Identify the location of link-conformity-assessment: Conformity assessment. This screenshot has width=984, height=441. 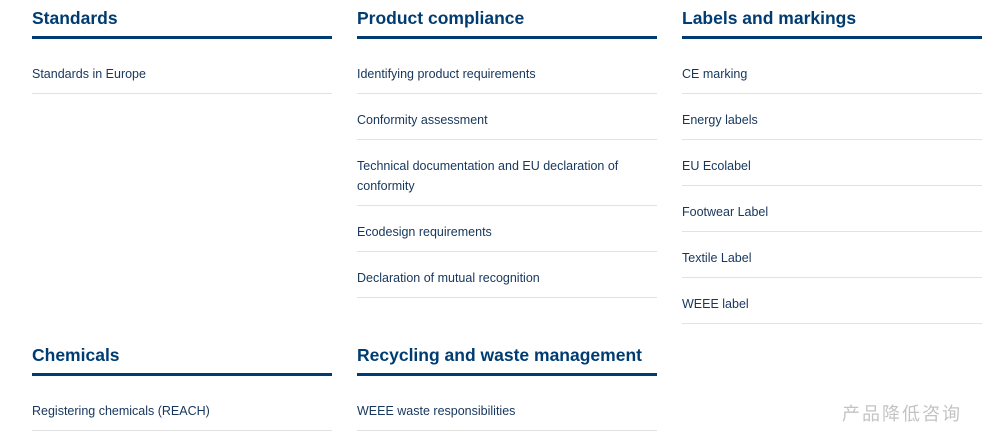
(507, 120).